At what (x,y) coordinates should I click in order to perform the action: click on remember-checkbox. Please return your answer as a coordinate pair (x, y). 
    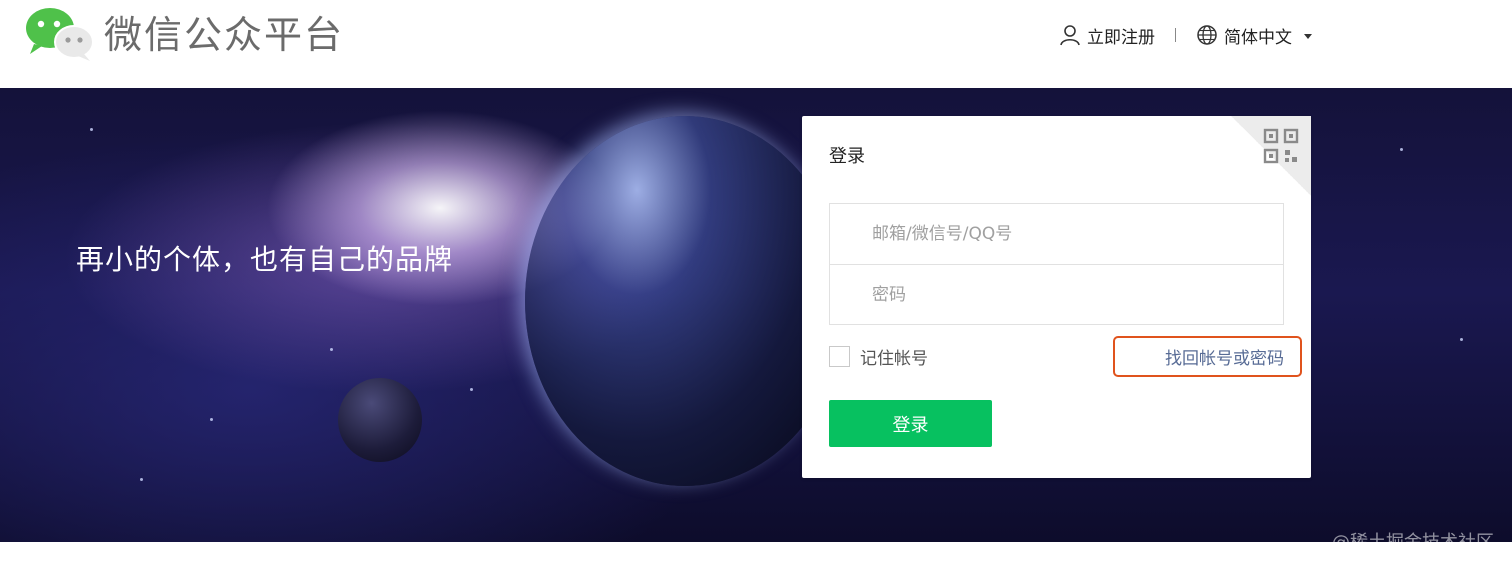
    Looking at the image, I should click on (839, 356).